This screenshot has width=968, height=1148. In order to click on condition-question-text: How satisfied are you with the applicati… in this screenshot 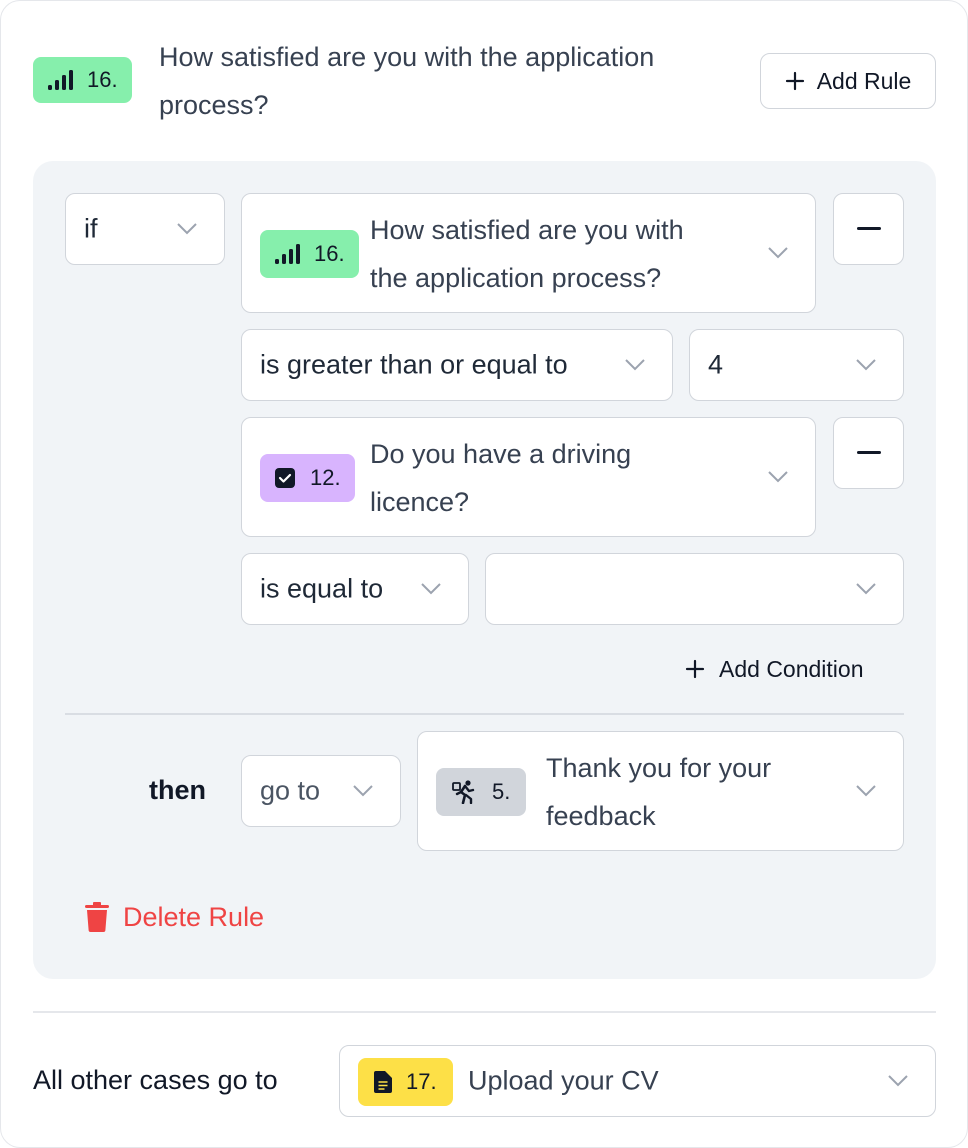, I will do `click(527, 254)`.